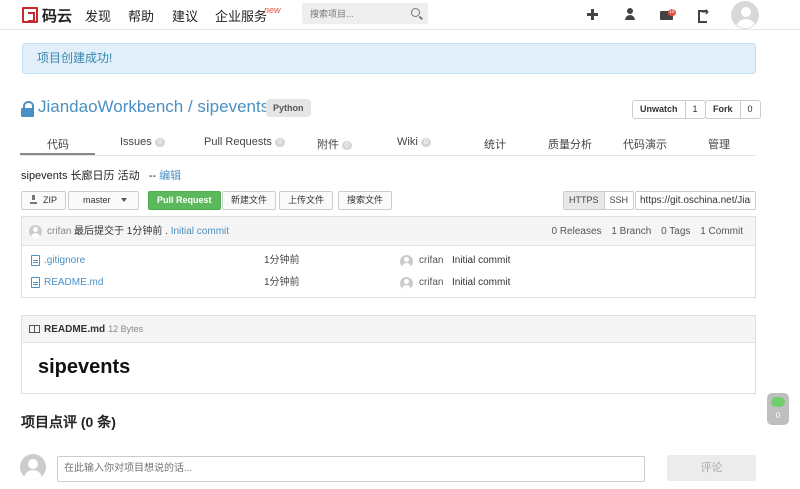  I want to click on lock-icon, so click(27, 109).